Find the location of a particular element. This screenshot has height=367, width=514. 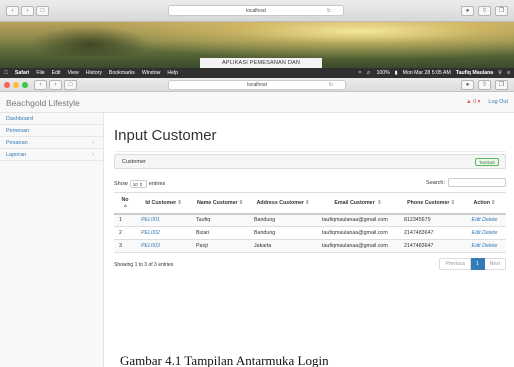

menu-window: Window is located at coordinates (151, 73).